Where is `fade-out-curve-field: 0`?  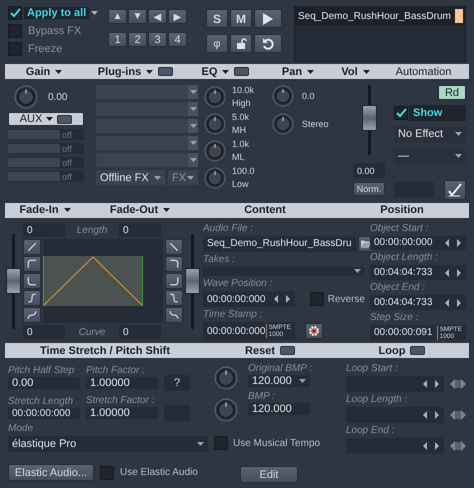 fade-out-curve-field: 0 is located at coordinates (140, 332).